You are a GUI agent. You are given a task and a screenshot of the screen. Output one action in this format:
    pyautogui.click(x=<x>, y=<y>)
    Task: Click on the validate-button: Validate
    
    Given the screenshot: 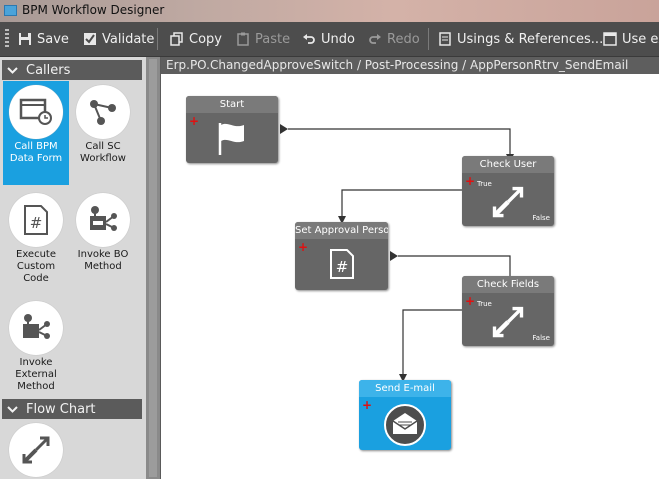 What is the action you would take?
    pyautogui.click(x=118, y=39)
    